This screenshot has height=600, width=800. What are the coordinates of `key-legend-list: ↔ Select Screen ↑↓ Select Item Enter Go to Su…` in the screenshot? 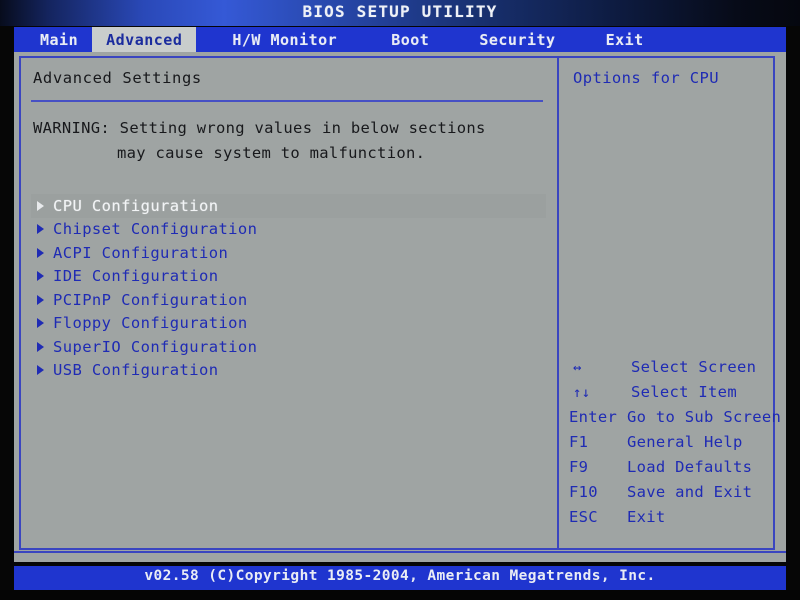 It's located at (673, 445).